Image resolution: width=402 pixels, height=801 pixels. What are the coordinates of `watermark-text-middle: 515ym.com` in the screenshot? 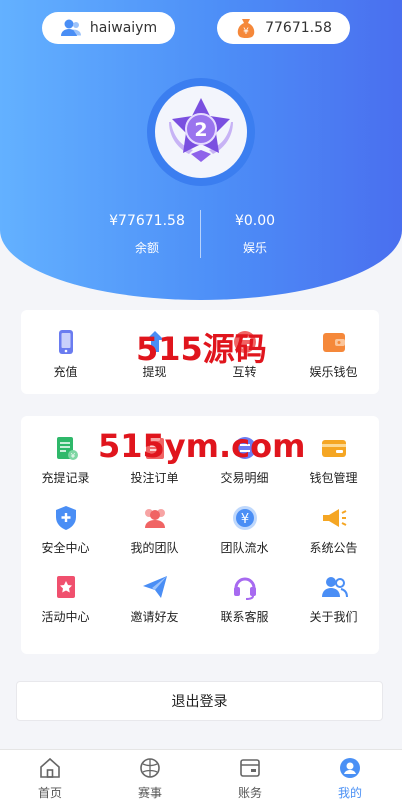 It's located at (202, 446).